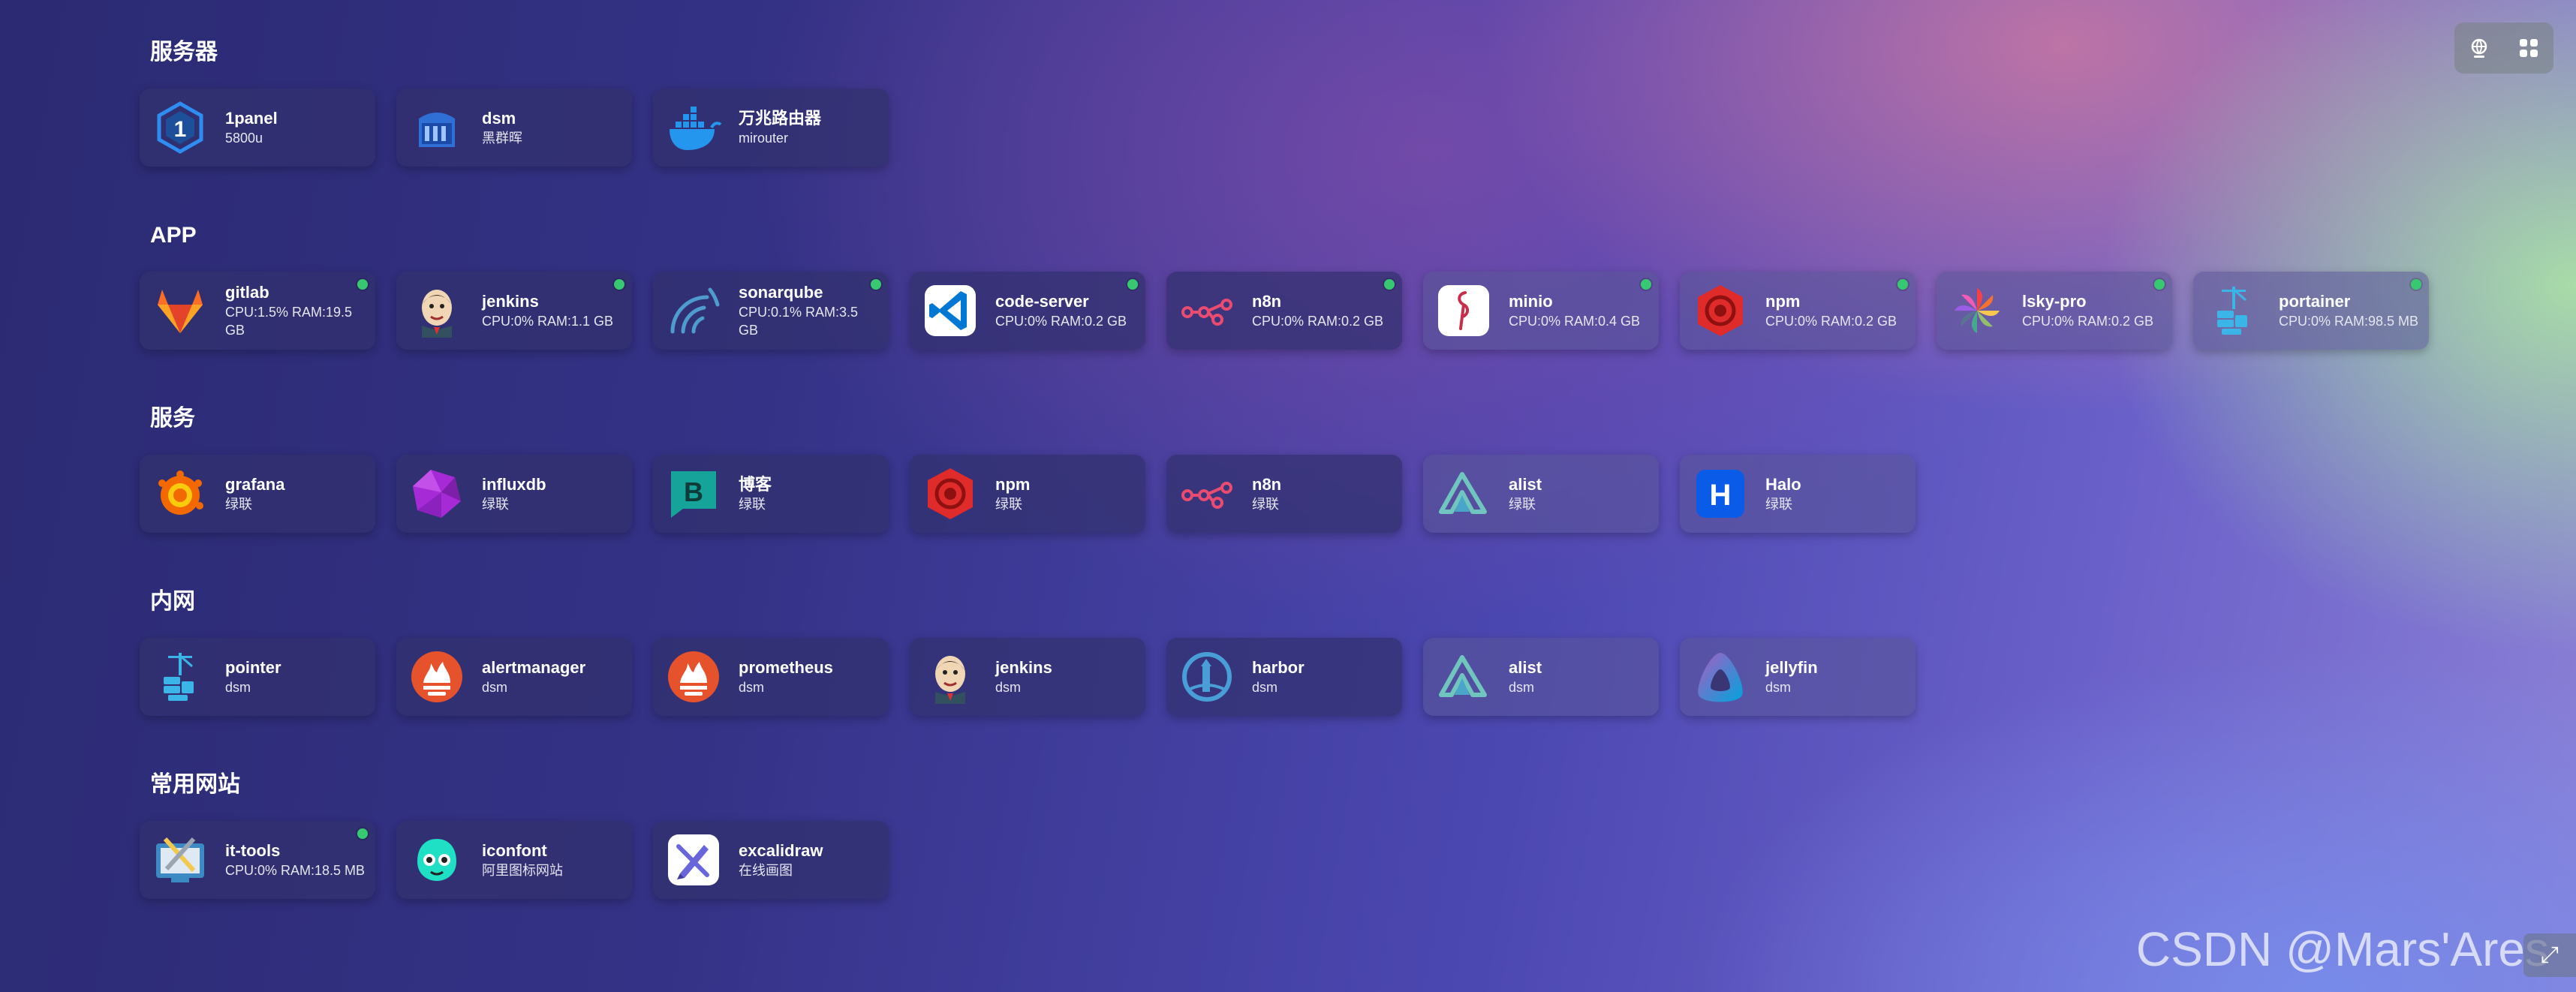 This screenshot has width=2576, height=992. I want to click on app-subtitle: CPU:0% RAM:18.5 MB, so click(295, 871).